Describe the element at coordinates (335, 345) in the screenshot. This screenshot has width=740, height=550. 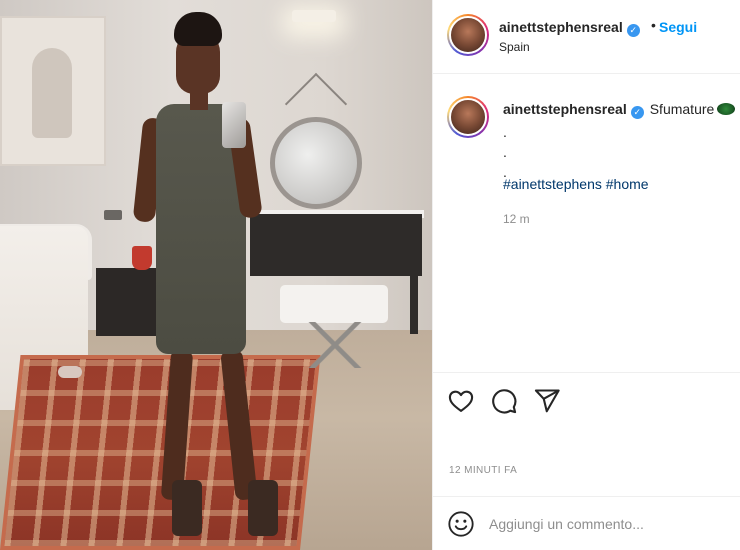
I see `photo-stool-legs` at that location.